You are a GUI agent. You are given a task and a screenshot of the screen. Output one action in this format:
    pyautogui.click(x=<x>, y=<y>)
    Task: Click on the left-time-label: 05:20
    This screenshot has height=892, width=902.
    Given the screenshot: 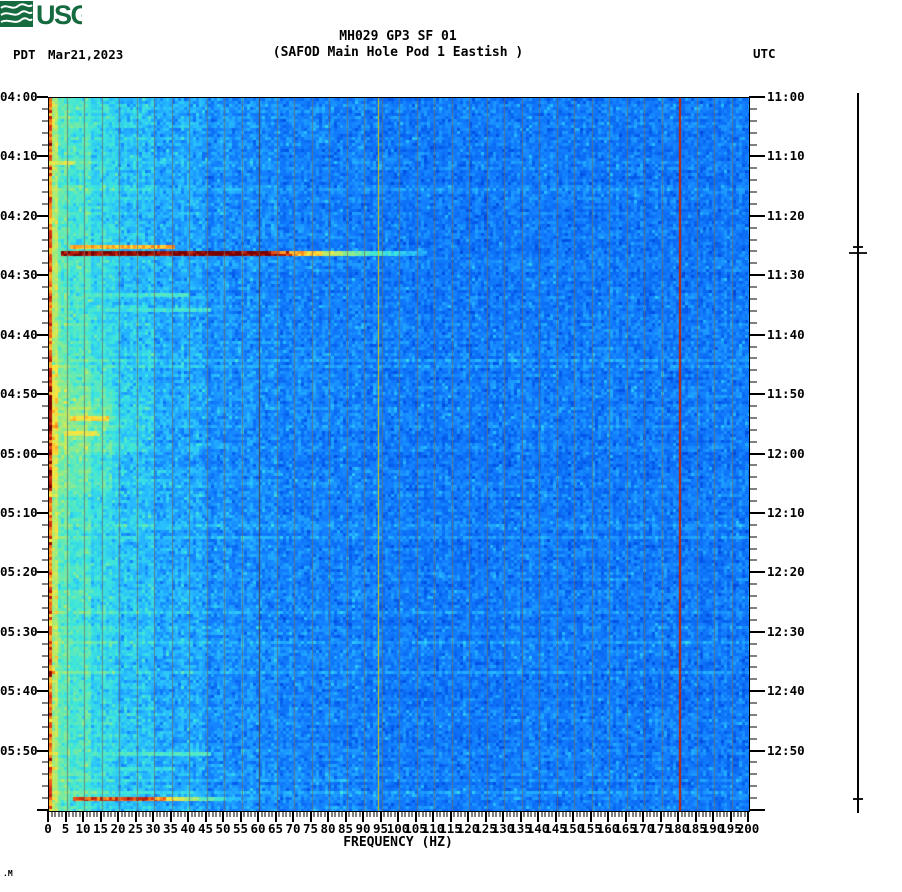 What is the action you would take?
    pyautogui.click(x=19, y=571)
    